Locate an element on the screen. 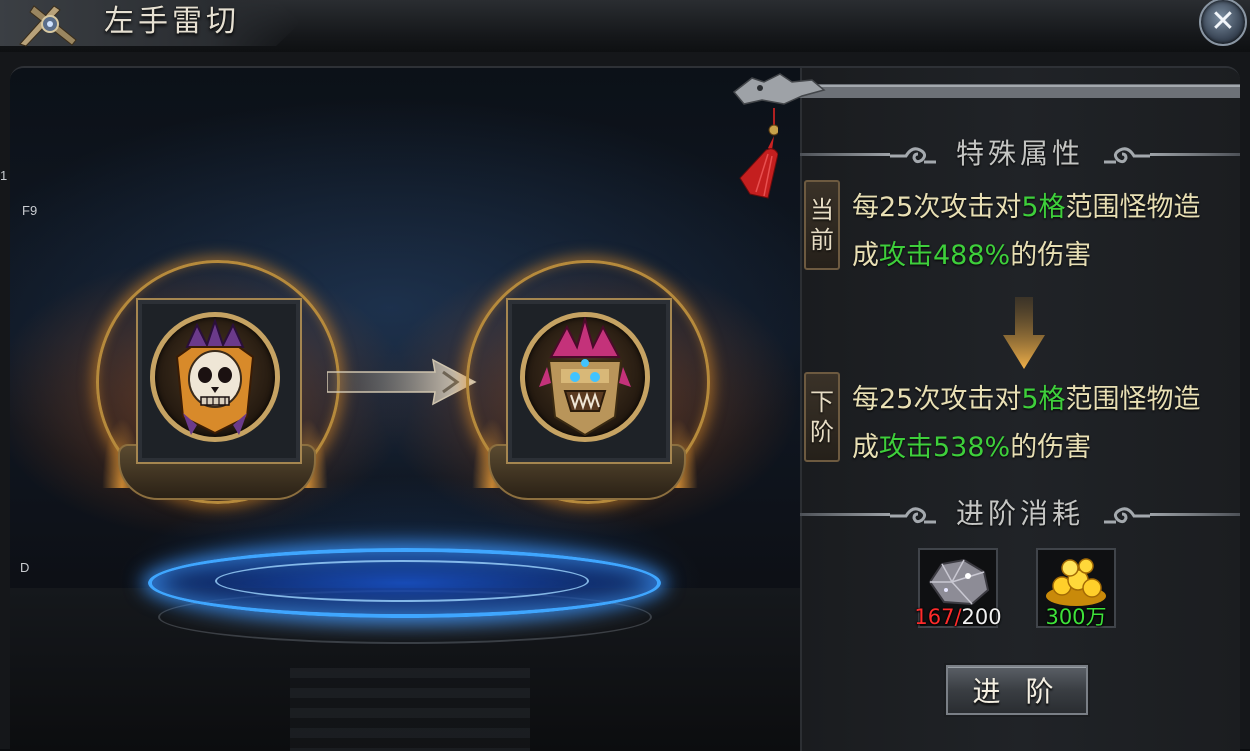 This screenshot has width=1250, height=751. red-tassel-decoration is located at coordinates (758, 153).